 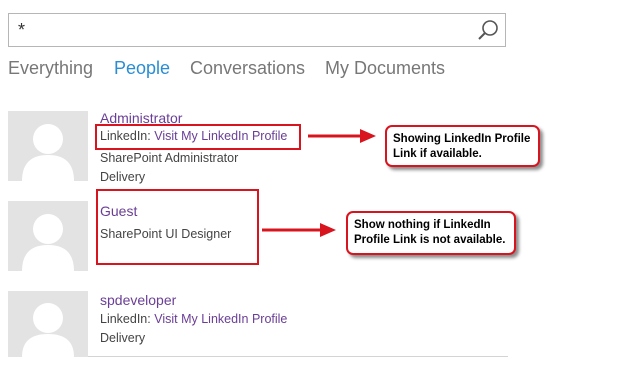 I want to click on person-name: spdeveloper, so click(x=138, y=300).